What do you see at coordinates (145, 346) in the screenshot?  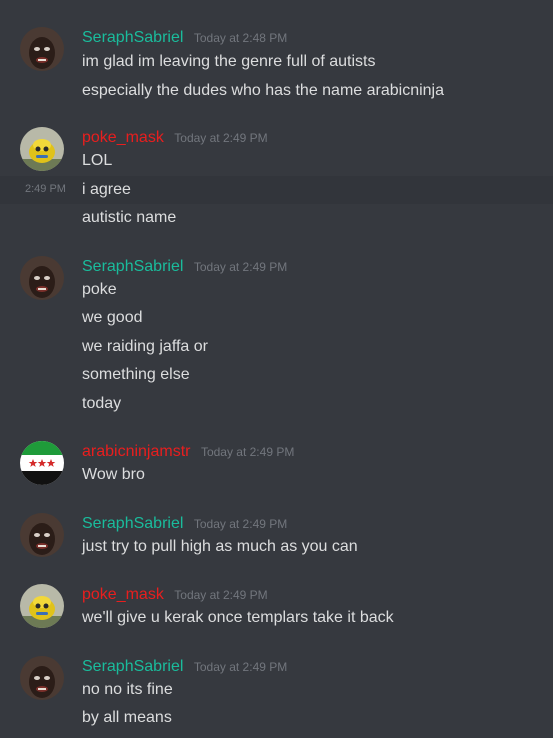 I see `message-text: we raiding jaffa or` at bounding box center [145, 346].